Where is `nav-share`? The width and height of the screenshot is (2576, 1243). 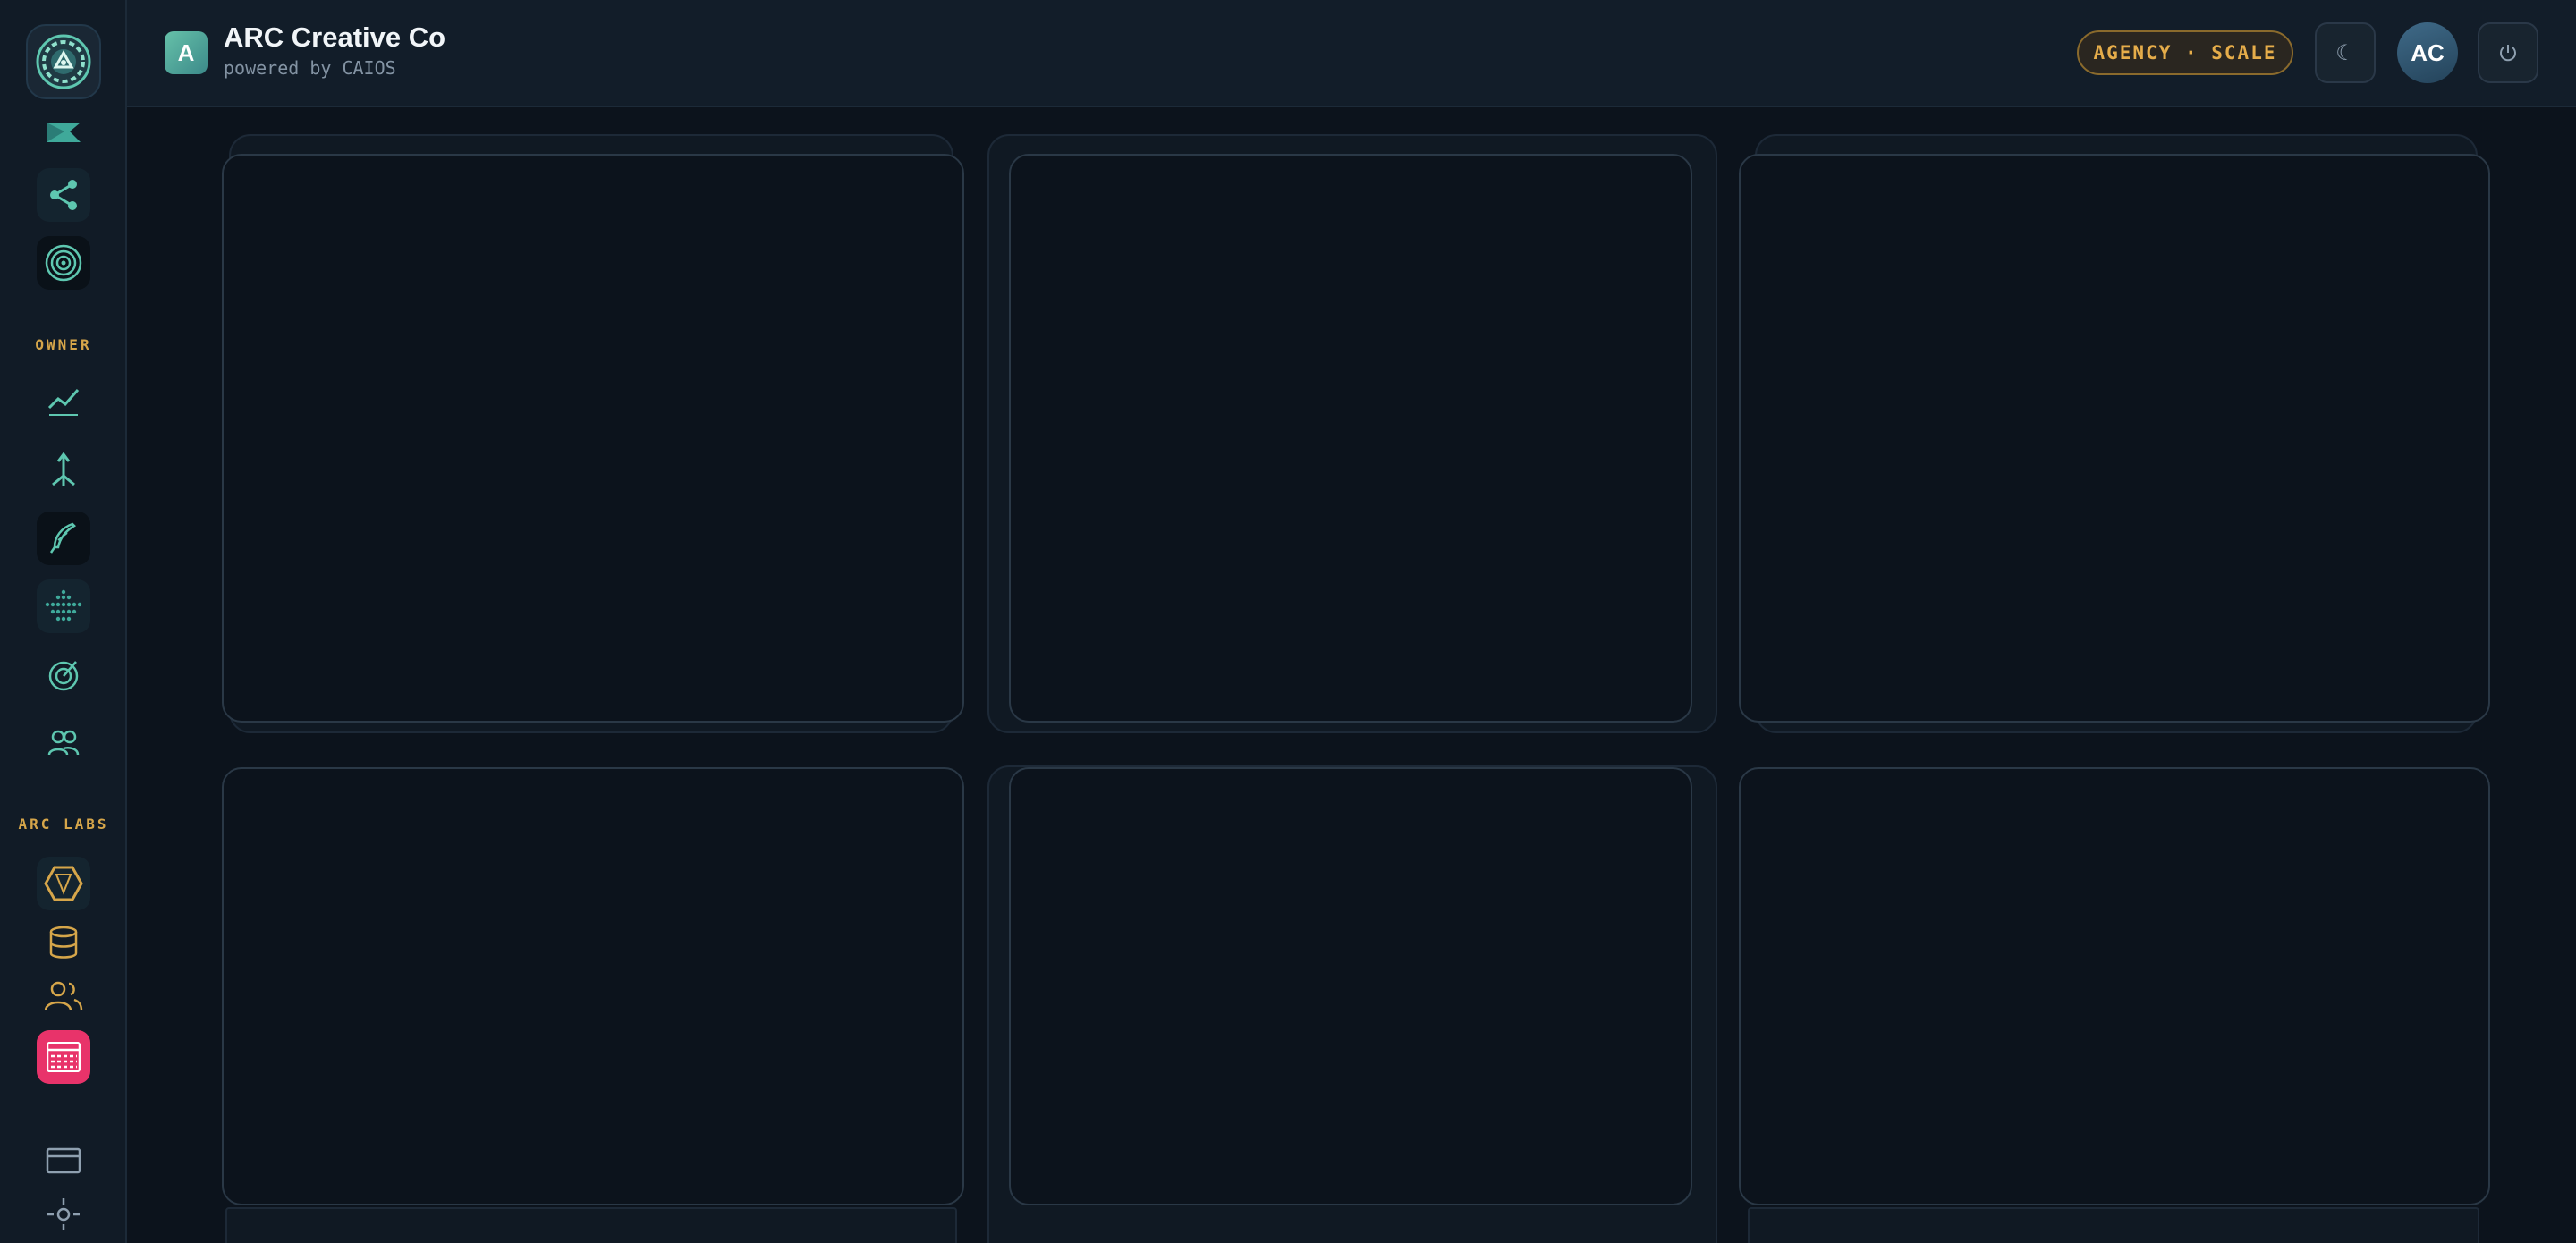 nav-share is located at coordinates (63, 195).